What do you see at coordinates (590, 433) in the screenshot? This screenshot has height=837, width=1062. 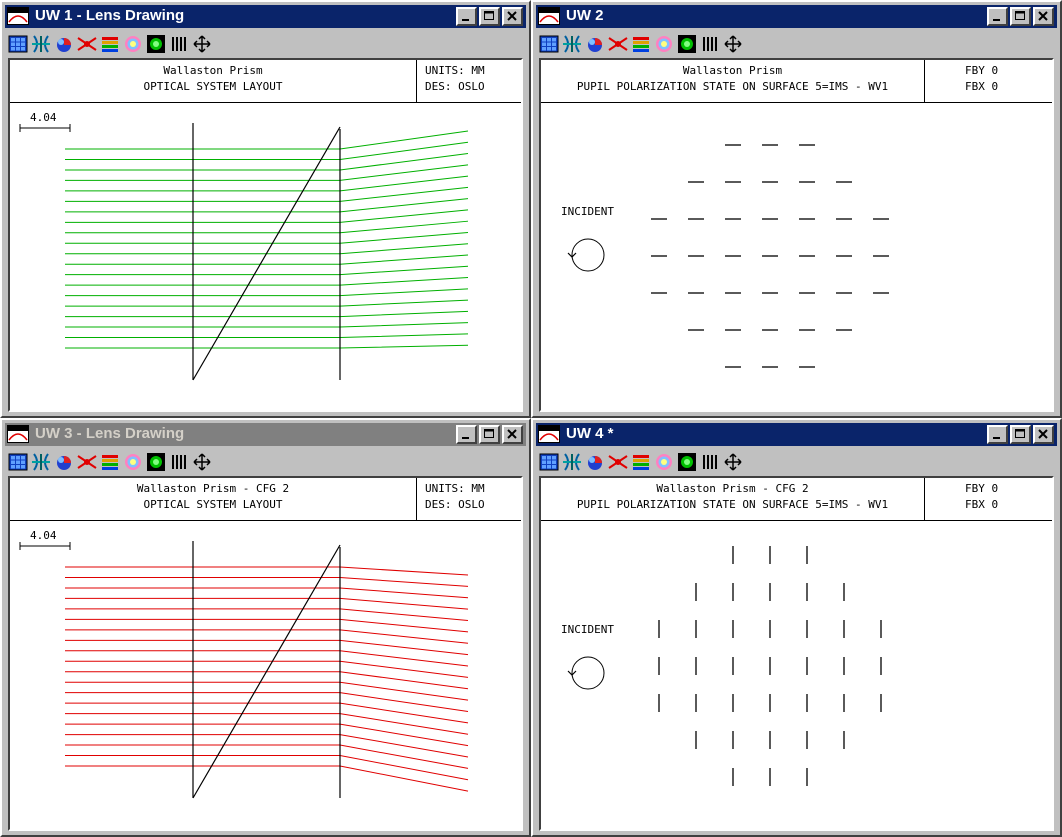 I see `window-title: UW 4 *` at bounding box center [590, 433].